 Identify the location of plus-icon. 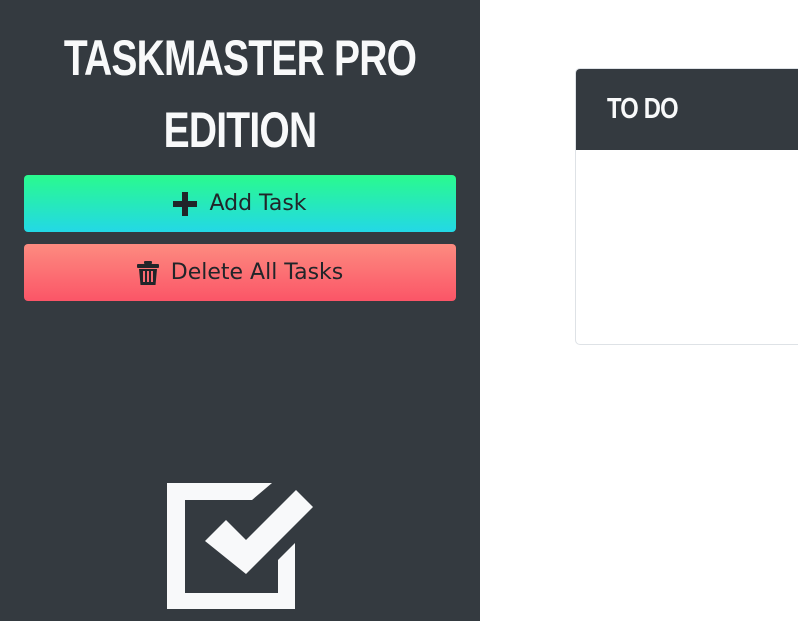
(185, 203).